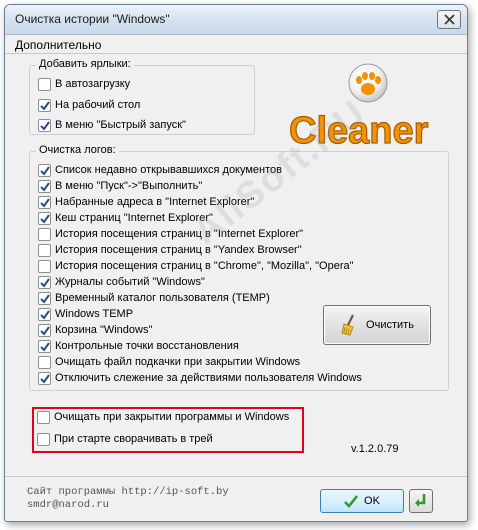  I want to click on back-button, so click(421, 501).